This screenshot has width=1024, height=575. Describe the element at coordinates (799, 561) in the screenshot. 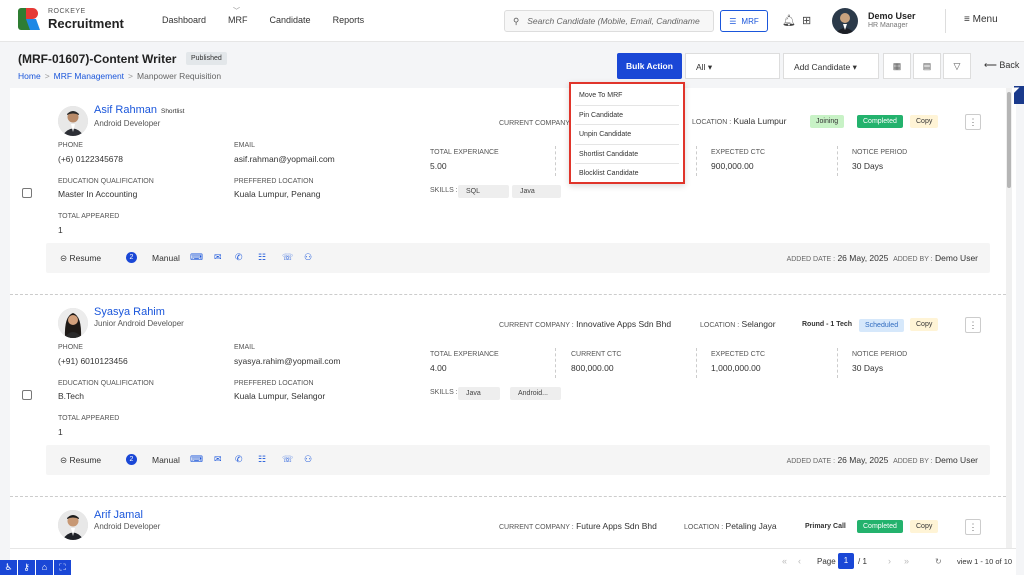

I see `prev-page-icon: ‹` at that location.